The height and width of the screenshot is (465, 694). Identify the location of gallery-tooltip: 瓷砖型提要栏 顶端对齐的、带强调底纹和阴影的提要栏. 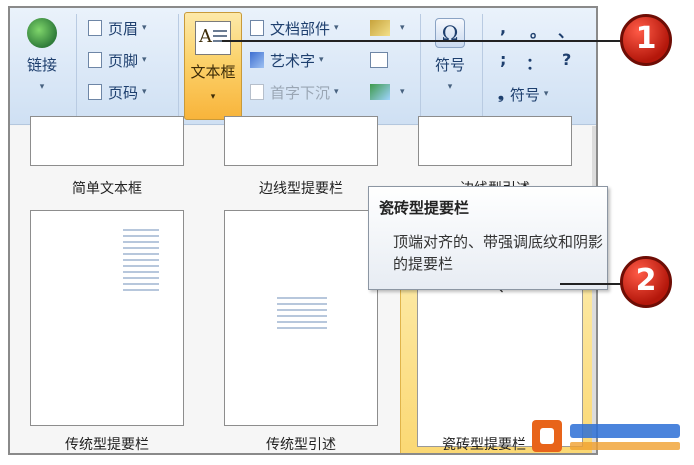
(488, 238).